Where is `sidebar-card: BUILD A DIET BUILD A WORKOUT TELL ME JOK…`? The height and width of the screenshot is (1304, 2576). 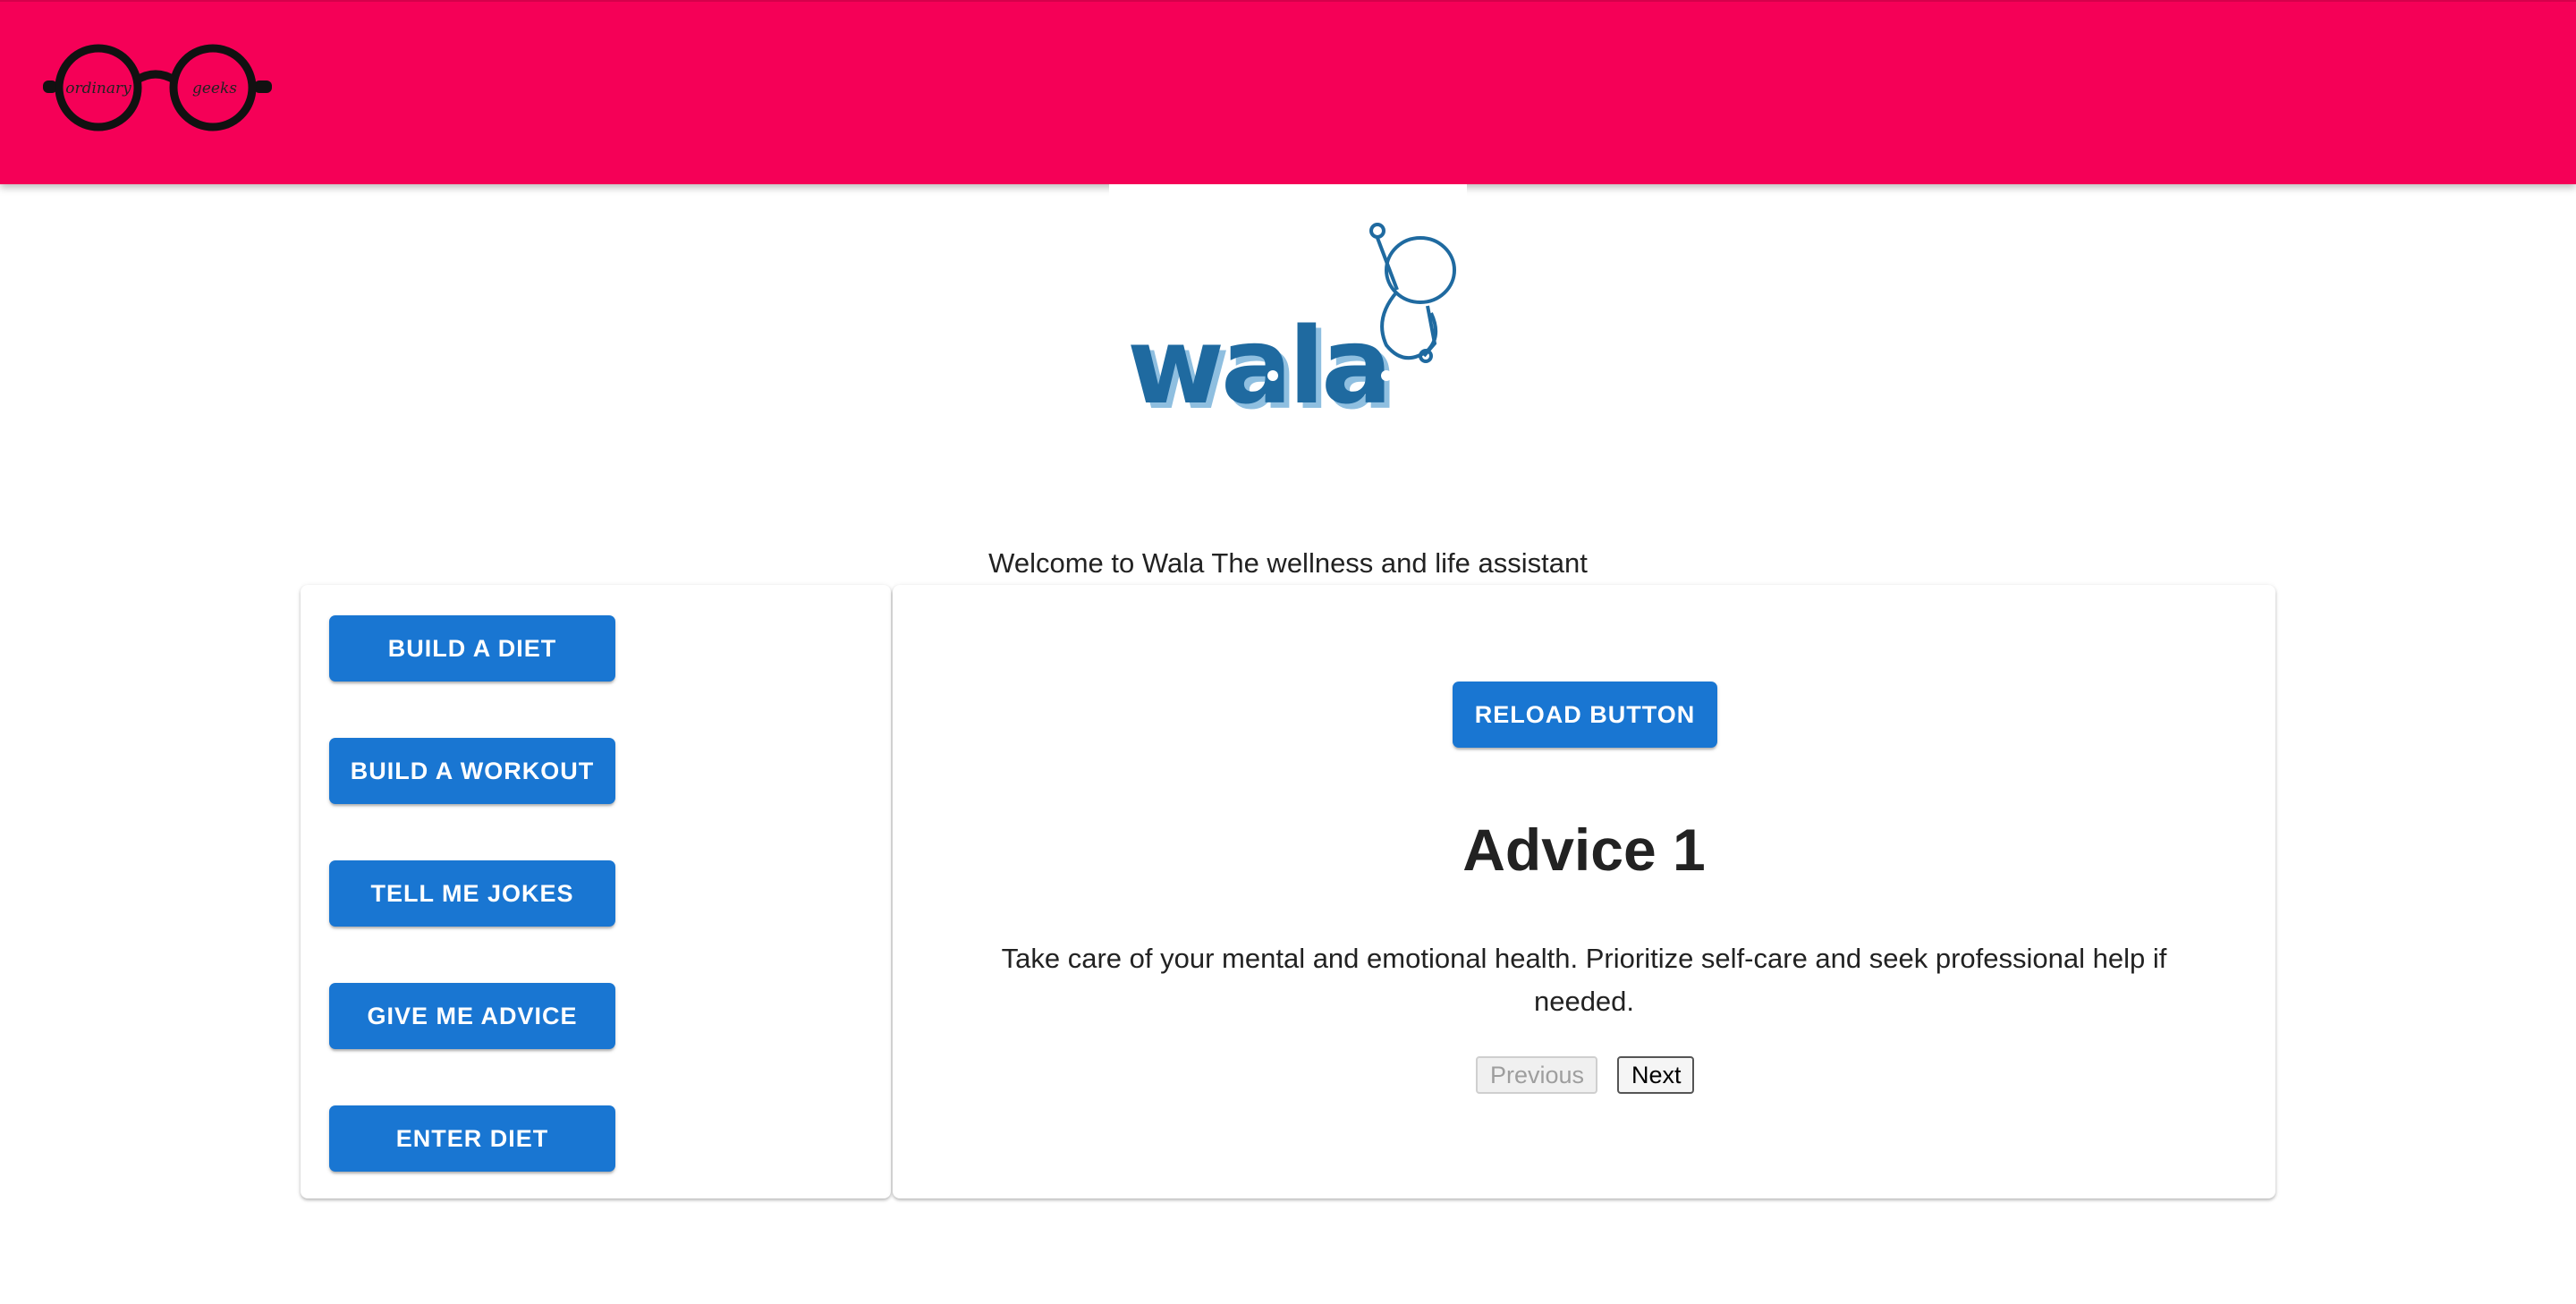
sidebar-card: BUILD A DIET BUILD A WORKOUT TELL ME JOK… is located at coordinates (596, 891).